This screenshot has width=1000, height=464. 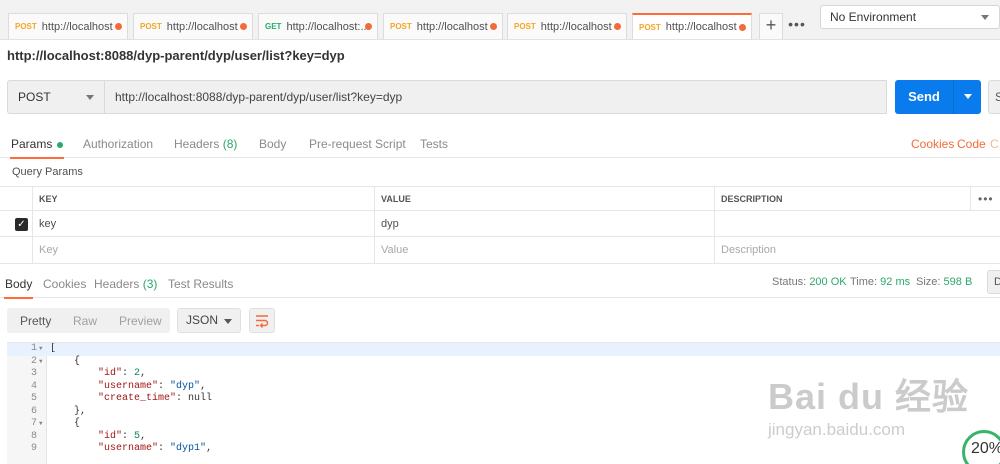 I want to click on line-number: 4, so click(x=33, y=386).